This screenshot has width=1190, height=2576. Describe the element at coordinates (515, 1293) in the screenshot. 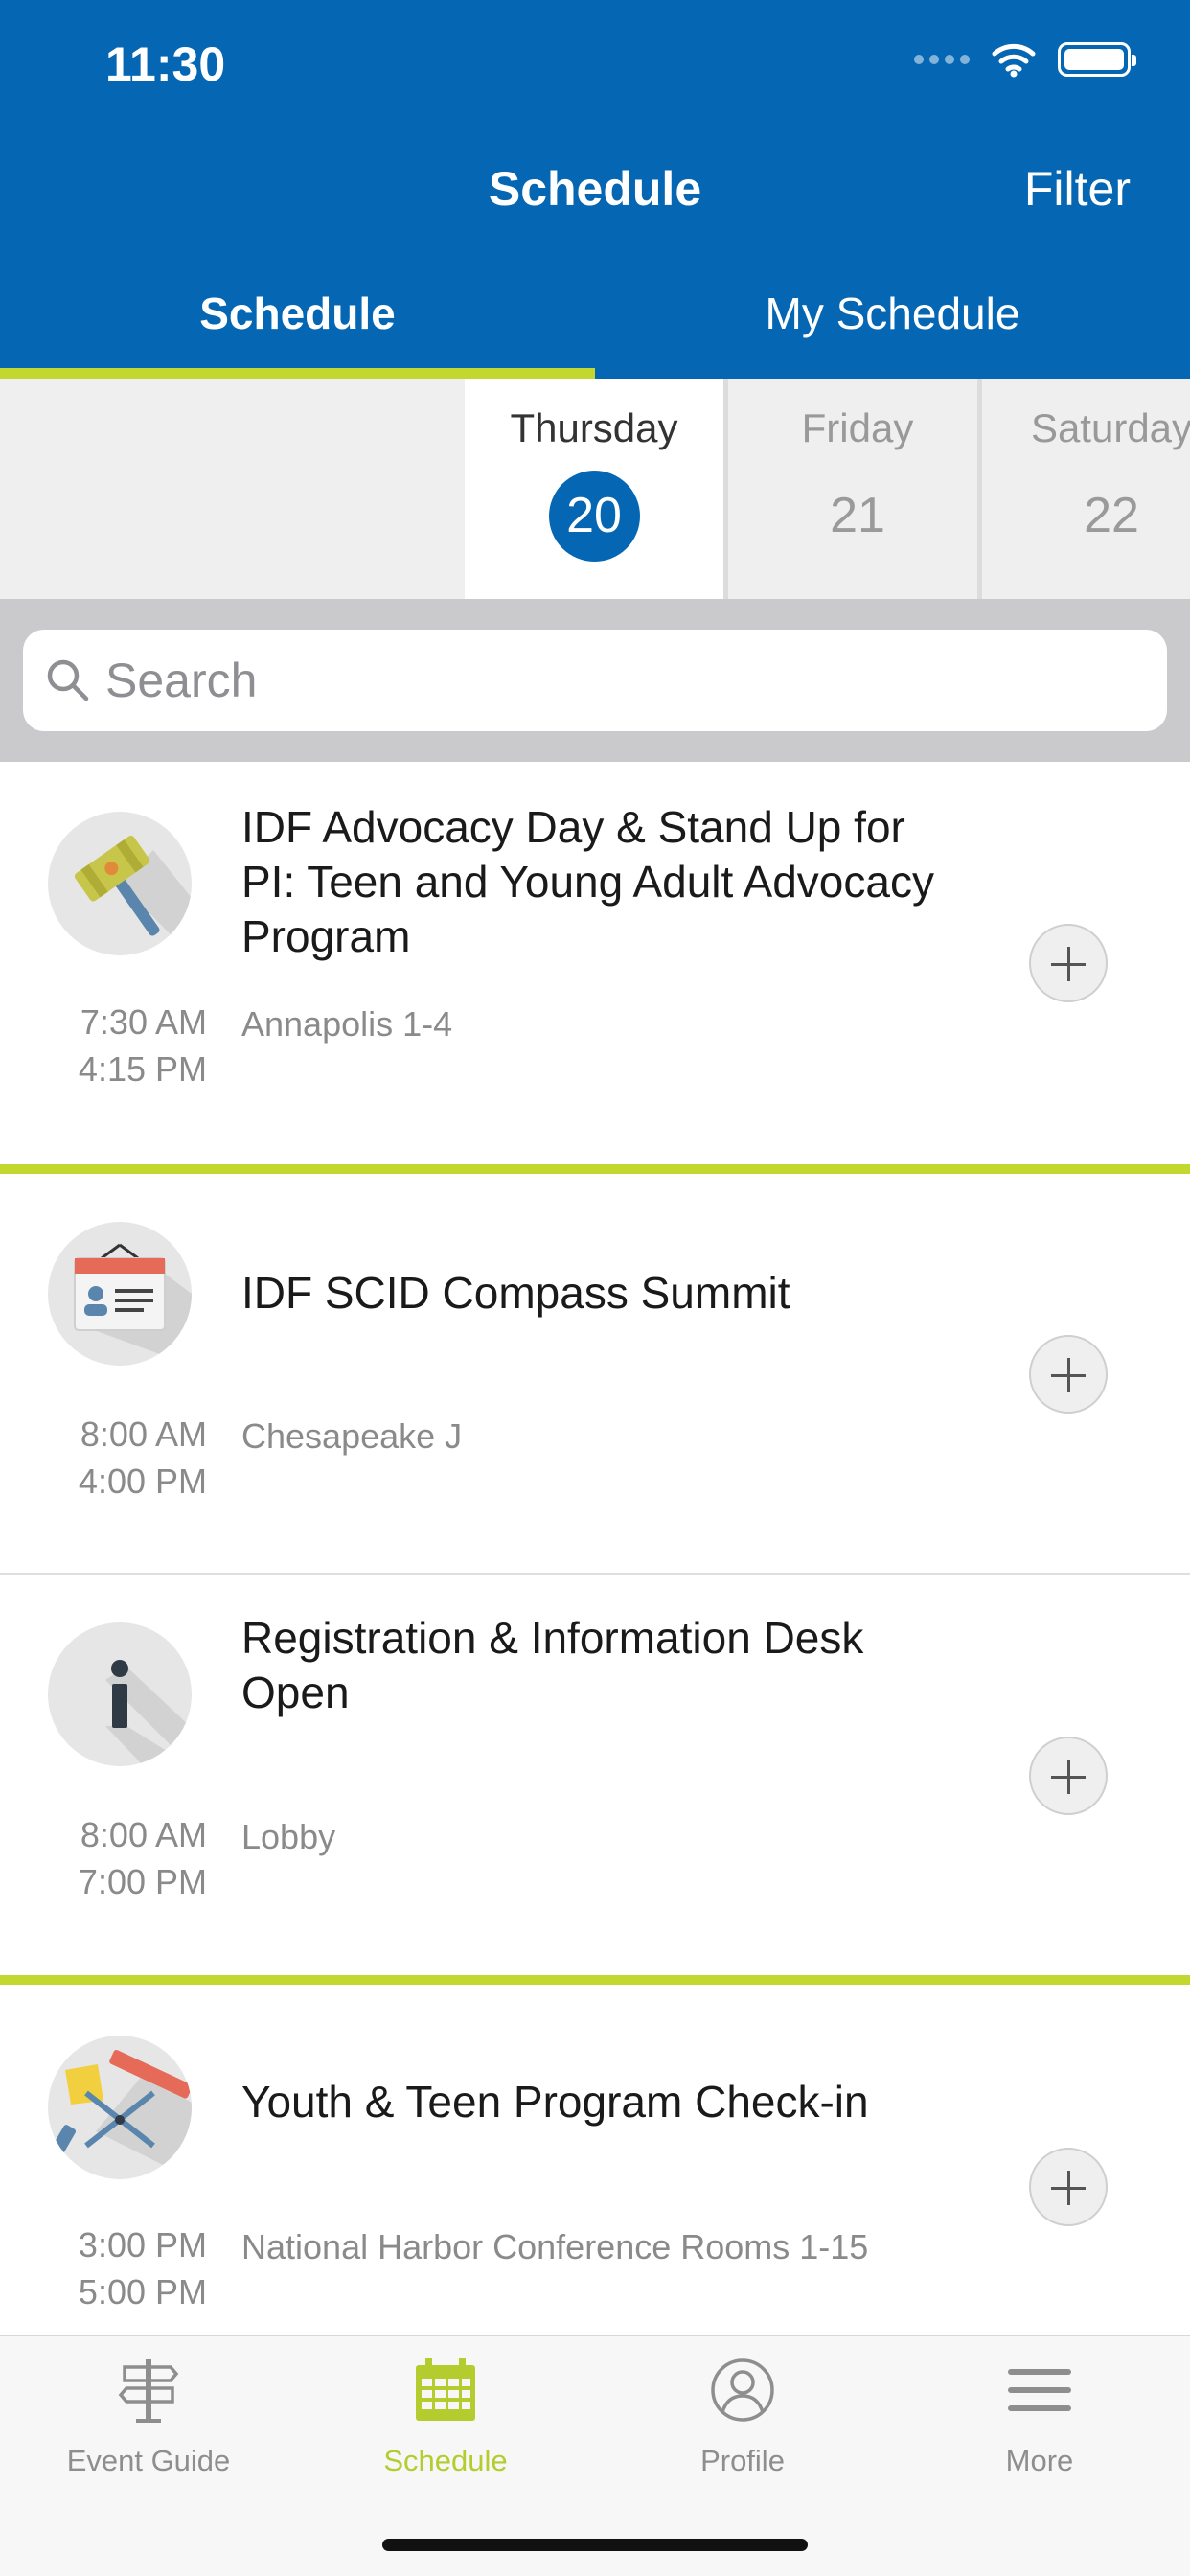

I see `session-title: IDF SCID Compass Summit` at that location.